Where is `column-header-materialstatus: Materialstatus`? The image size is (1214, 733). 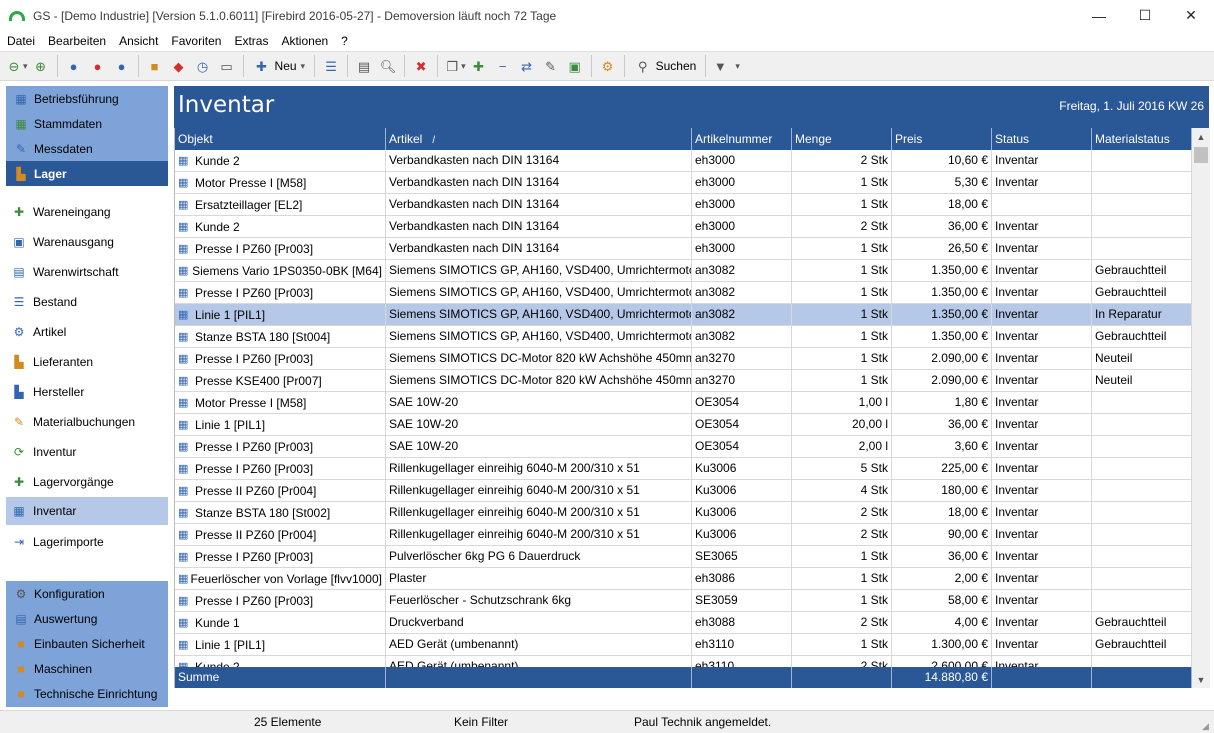
column-header-materialstatus: Materialstatus is located at coordinates (1142, 139).